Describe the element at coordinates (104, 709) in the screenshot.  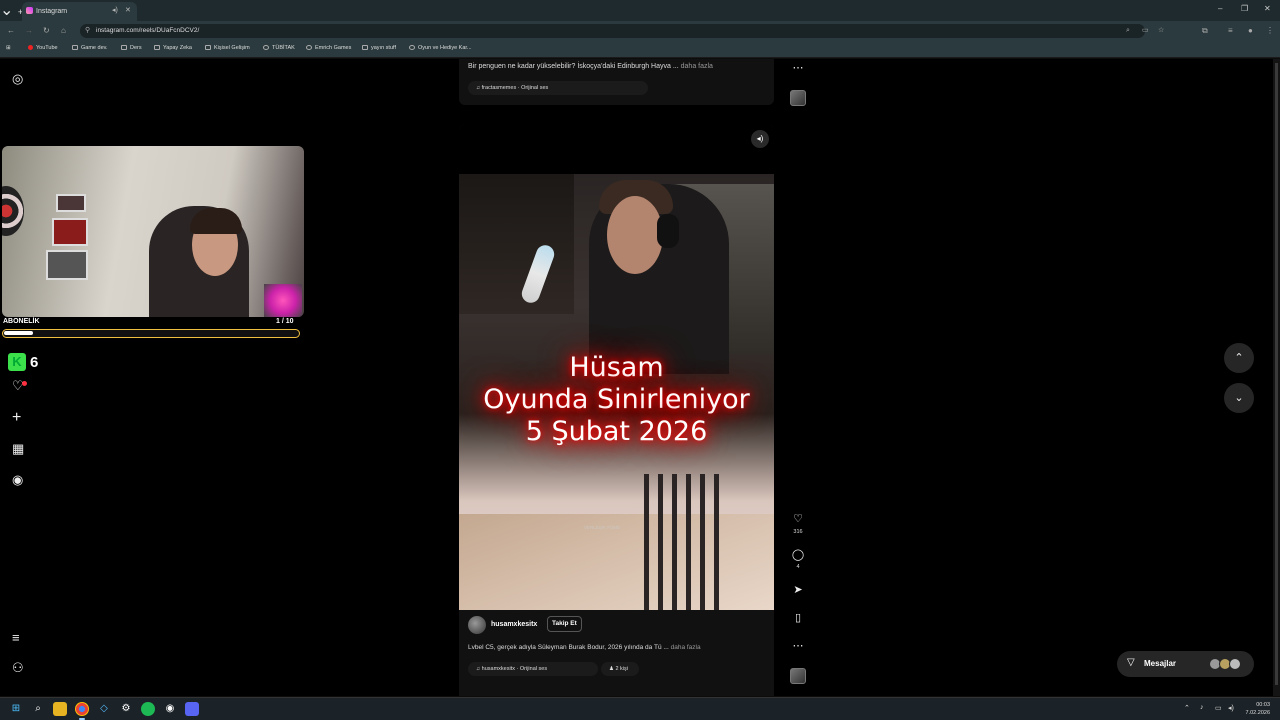
I see `vscode-icon: ◇` at that location.